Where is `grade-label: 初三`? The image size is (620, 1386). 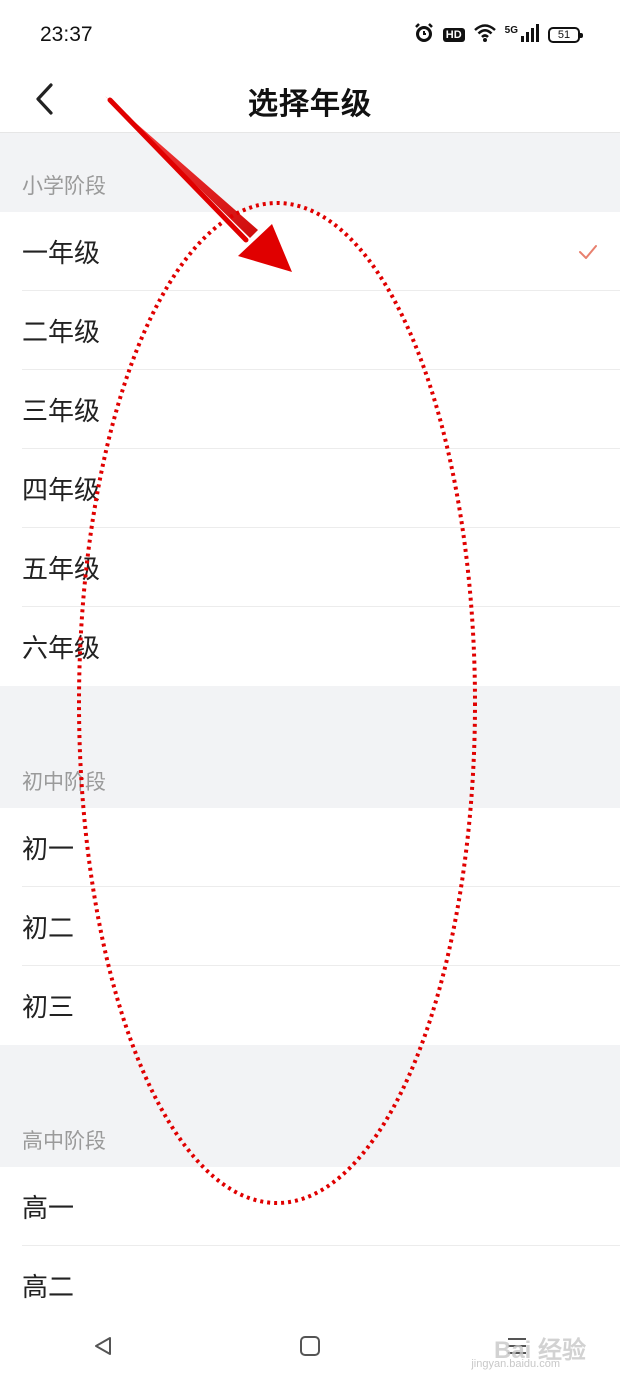
grade-label: 初三 is located at coordinates (48, 1008).